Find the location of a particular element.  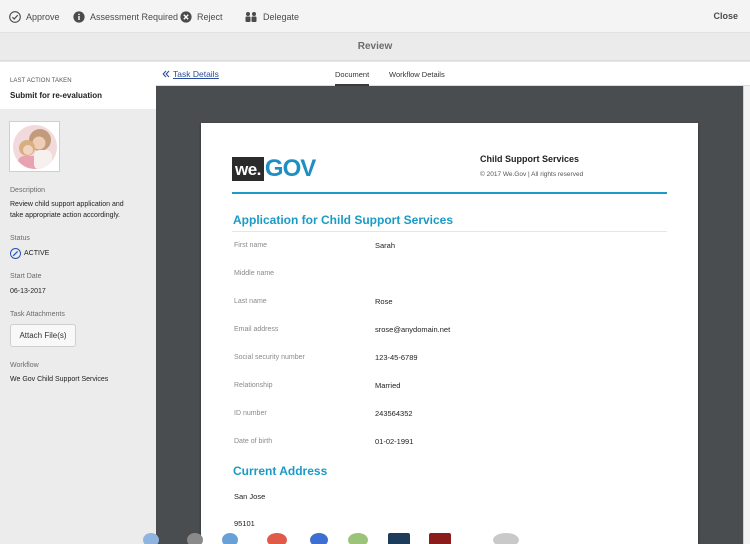

approve-button: Approve is located at coordinates (34, 17).